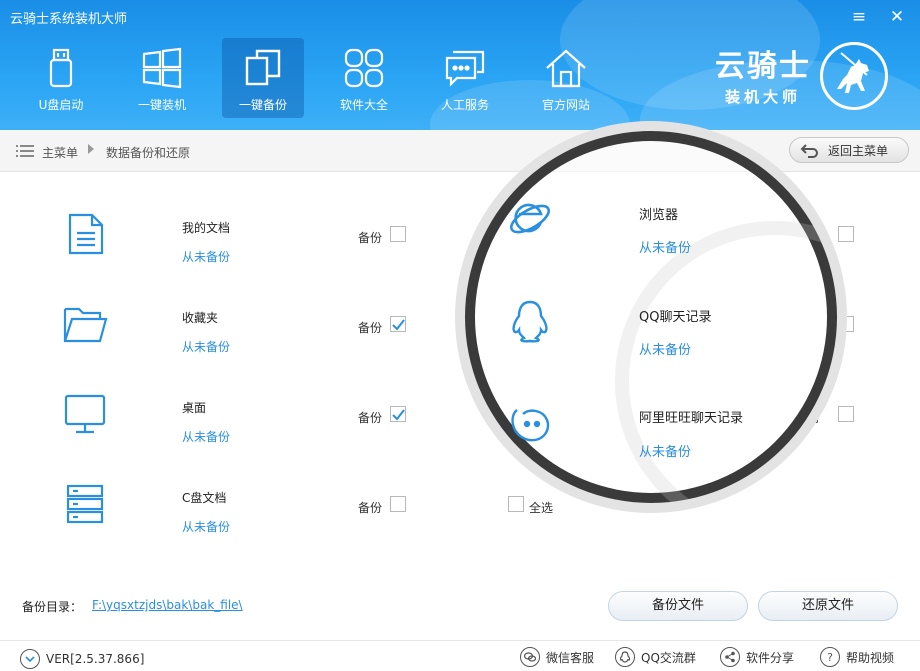  I want to click on nav-label: 软件大全, so click(363, 105).